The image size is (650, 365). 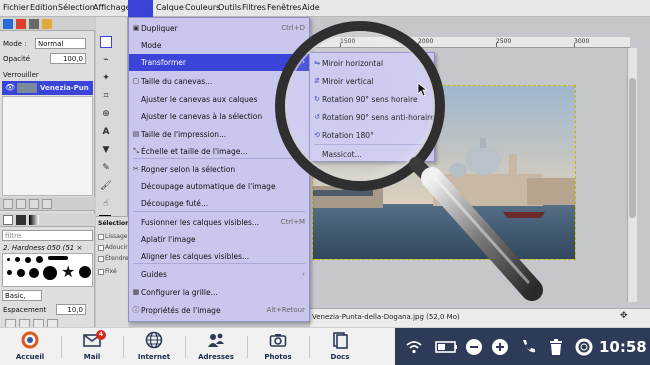 What do you see at coordinates (219, 310) in the screenshot?
I see `menu-item-proprietes-de-l-image: ⓘ Propriétés de l'image Alt+Retour` at bounding box center [219, 310].